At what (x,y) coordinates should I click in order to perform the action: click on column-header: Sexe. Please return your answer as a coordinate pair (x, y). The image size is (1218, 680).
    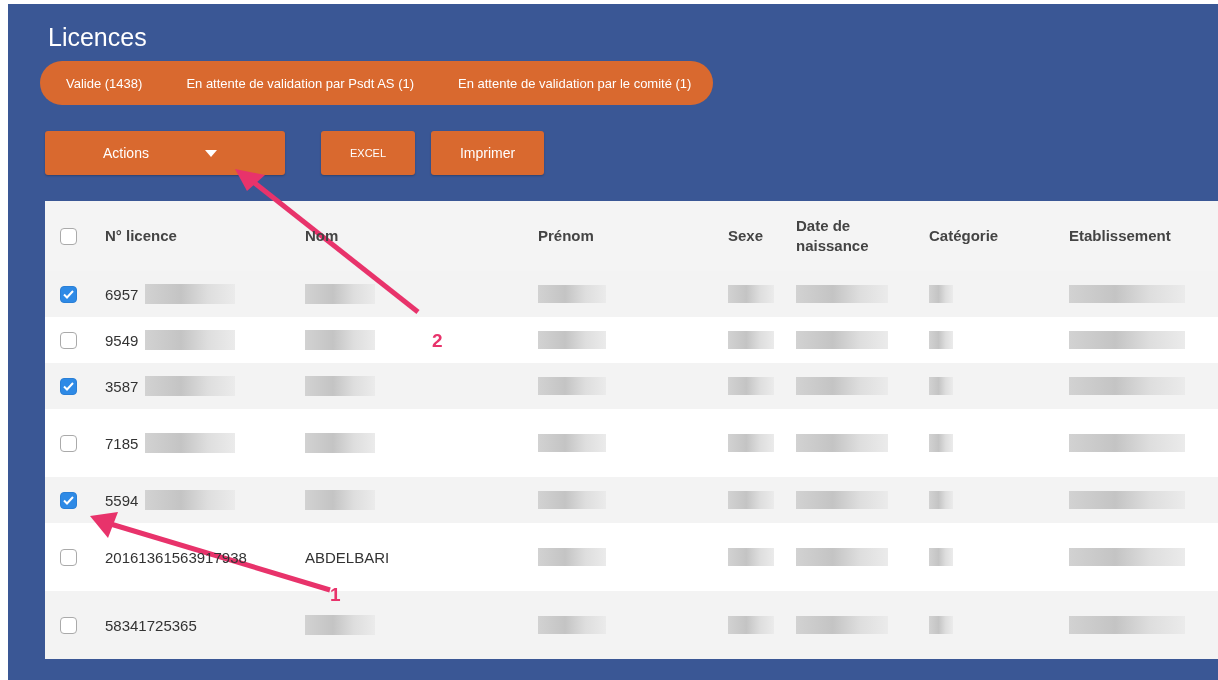
    Looking at the image, I should click on (746, 235).